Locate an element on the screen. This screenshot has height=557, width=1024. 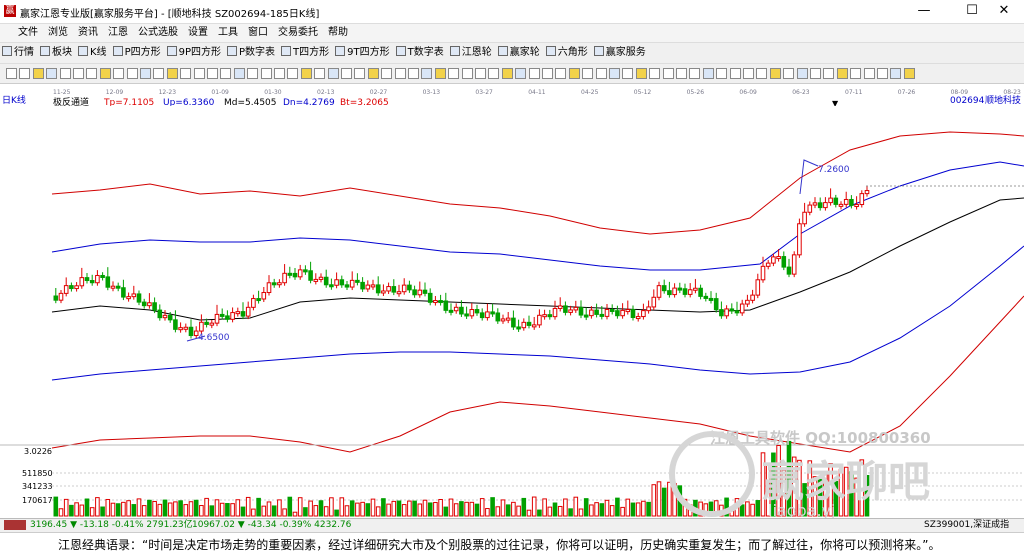
menu-item-5: 设置 is located at coordinates (198, 33).